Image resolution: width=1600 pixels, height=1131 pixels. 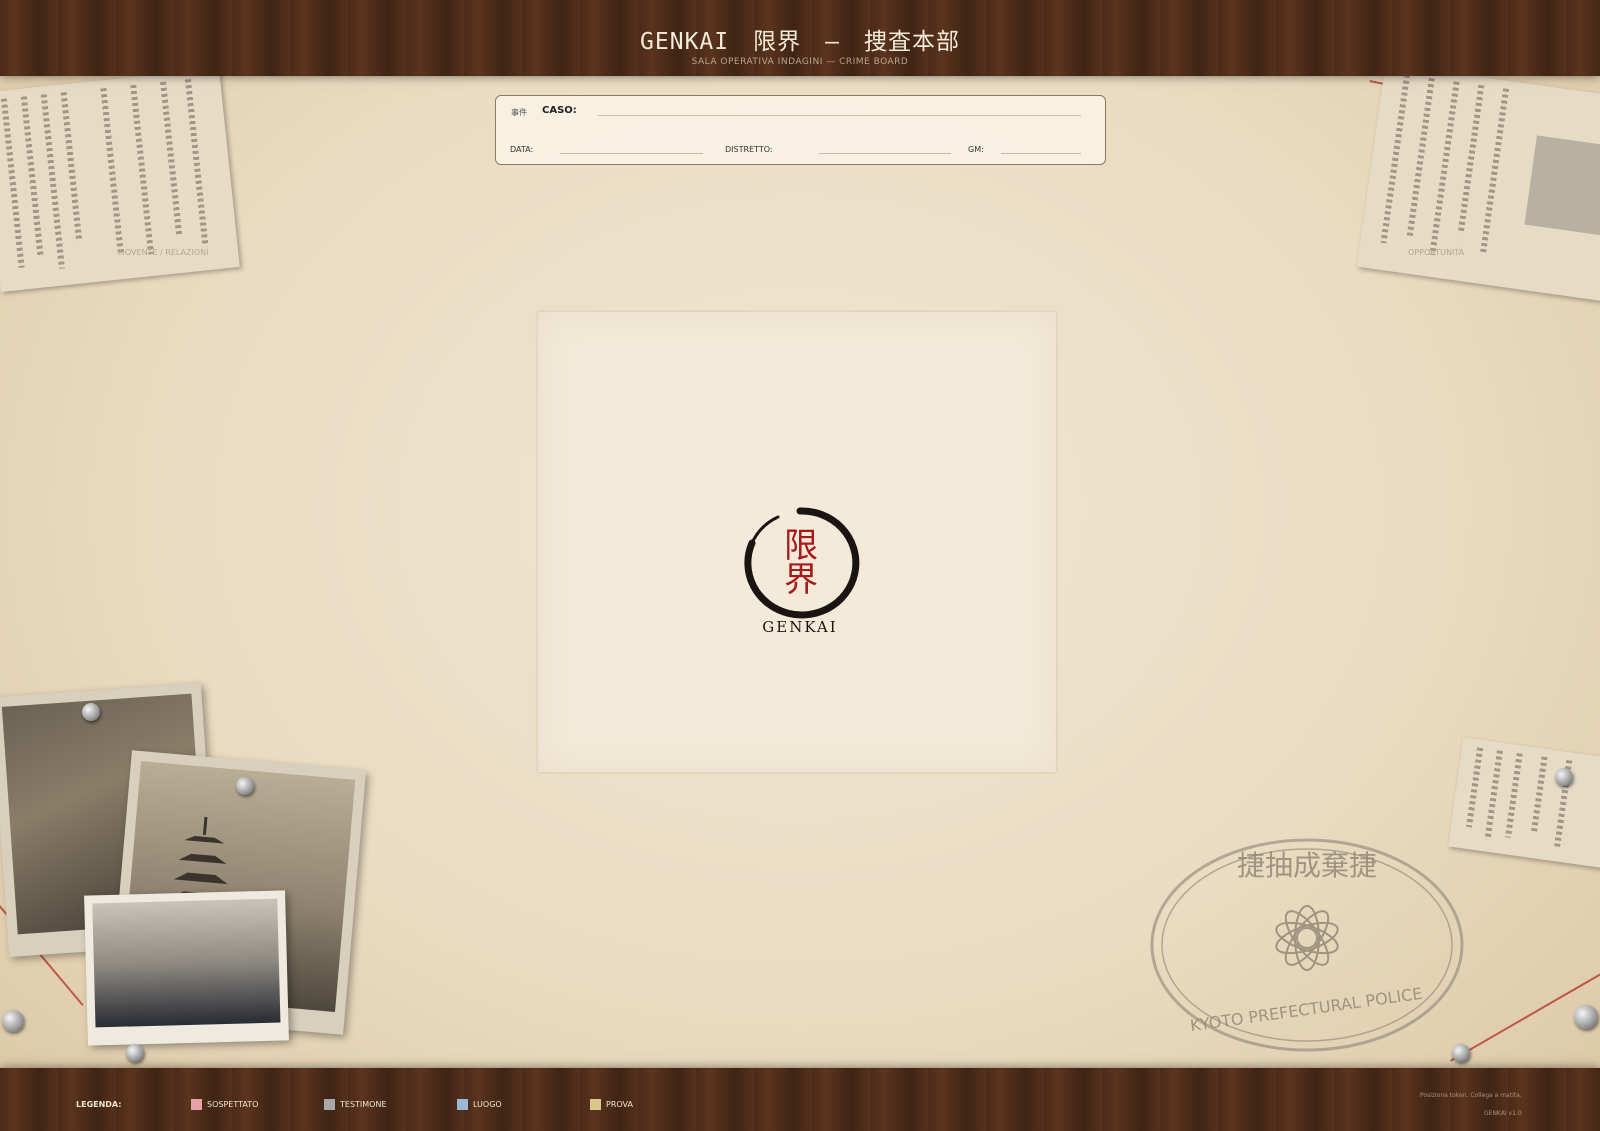 What do you see at coordinates (800, 42) in the screenshot?
I see `page-title: GENKAI 限界 — 捜査本部` at bounding box center [800, 42].